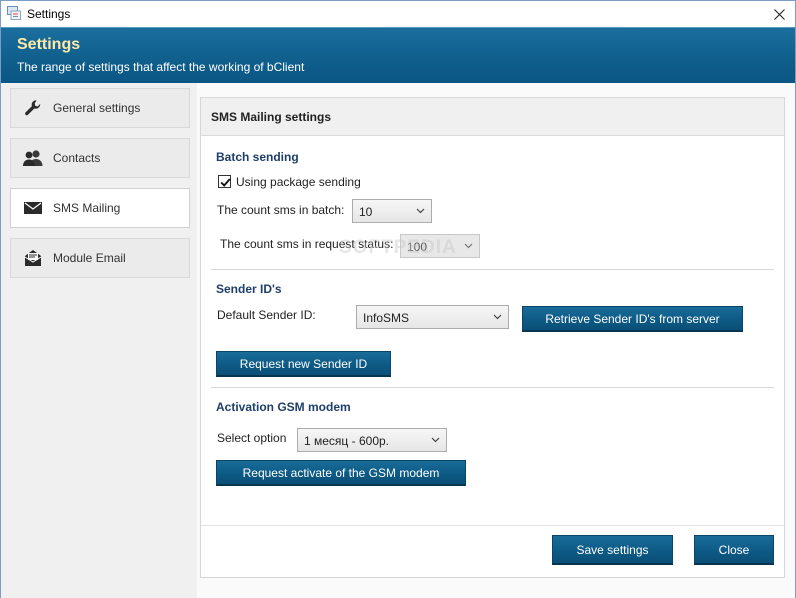 This screenshot has width=796, height=598. What do you see at coordinates (14, 13) in the screenshot?
I see `app-icon` at bounding box center [14, 13].